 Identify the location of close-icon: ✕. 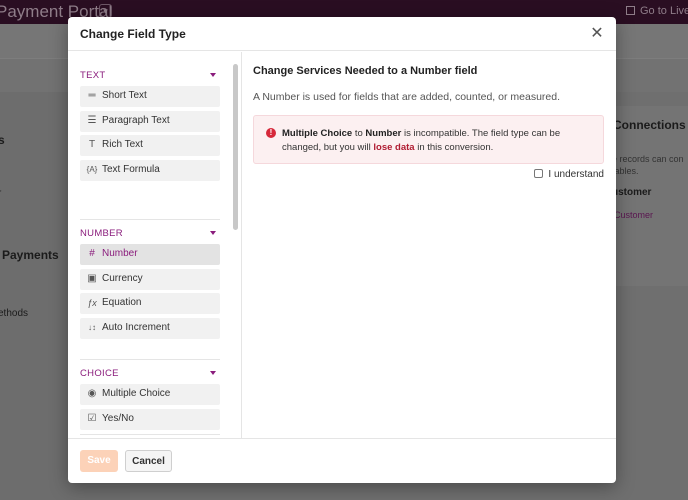
(597, 34).